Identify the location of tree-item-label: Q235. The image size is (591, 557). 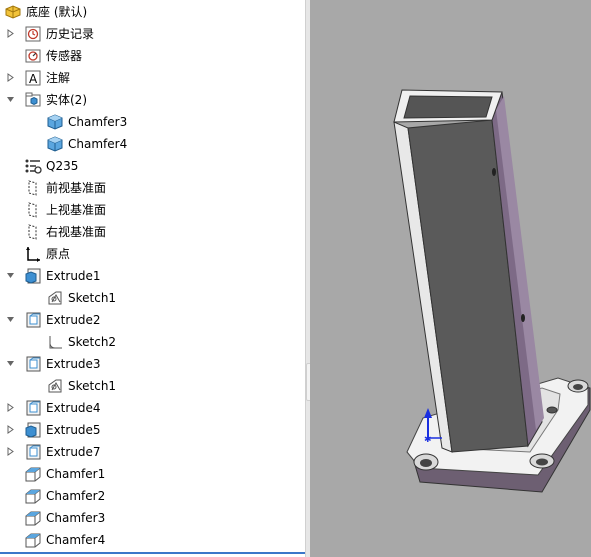
(62, 166).